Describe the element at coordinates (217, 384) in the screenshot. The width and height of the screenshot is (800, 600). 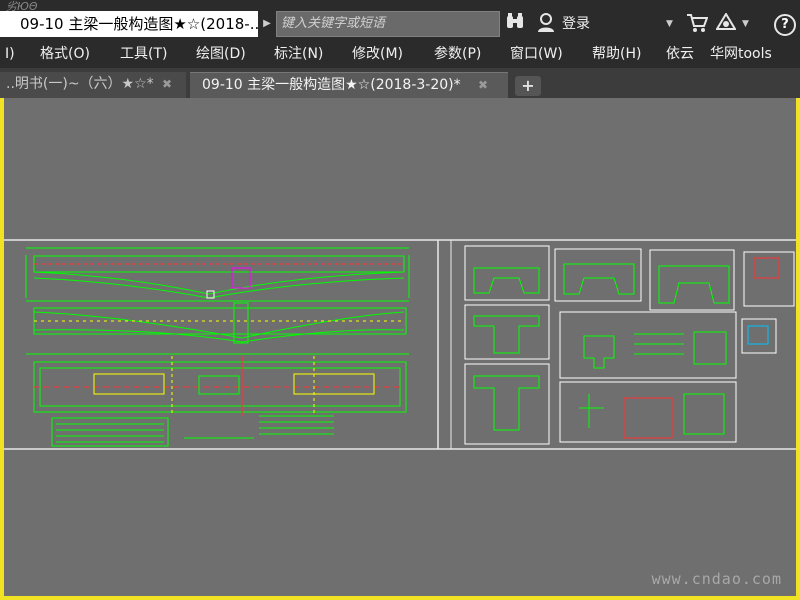
I see `girder-bottom-plan` at that location.